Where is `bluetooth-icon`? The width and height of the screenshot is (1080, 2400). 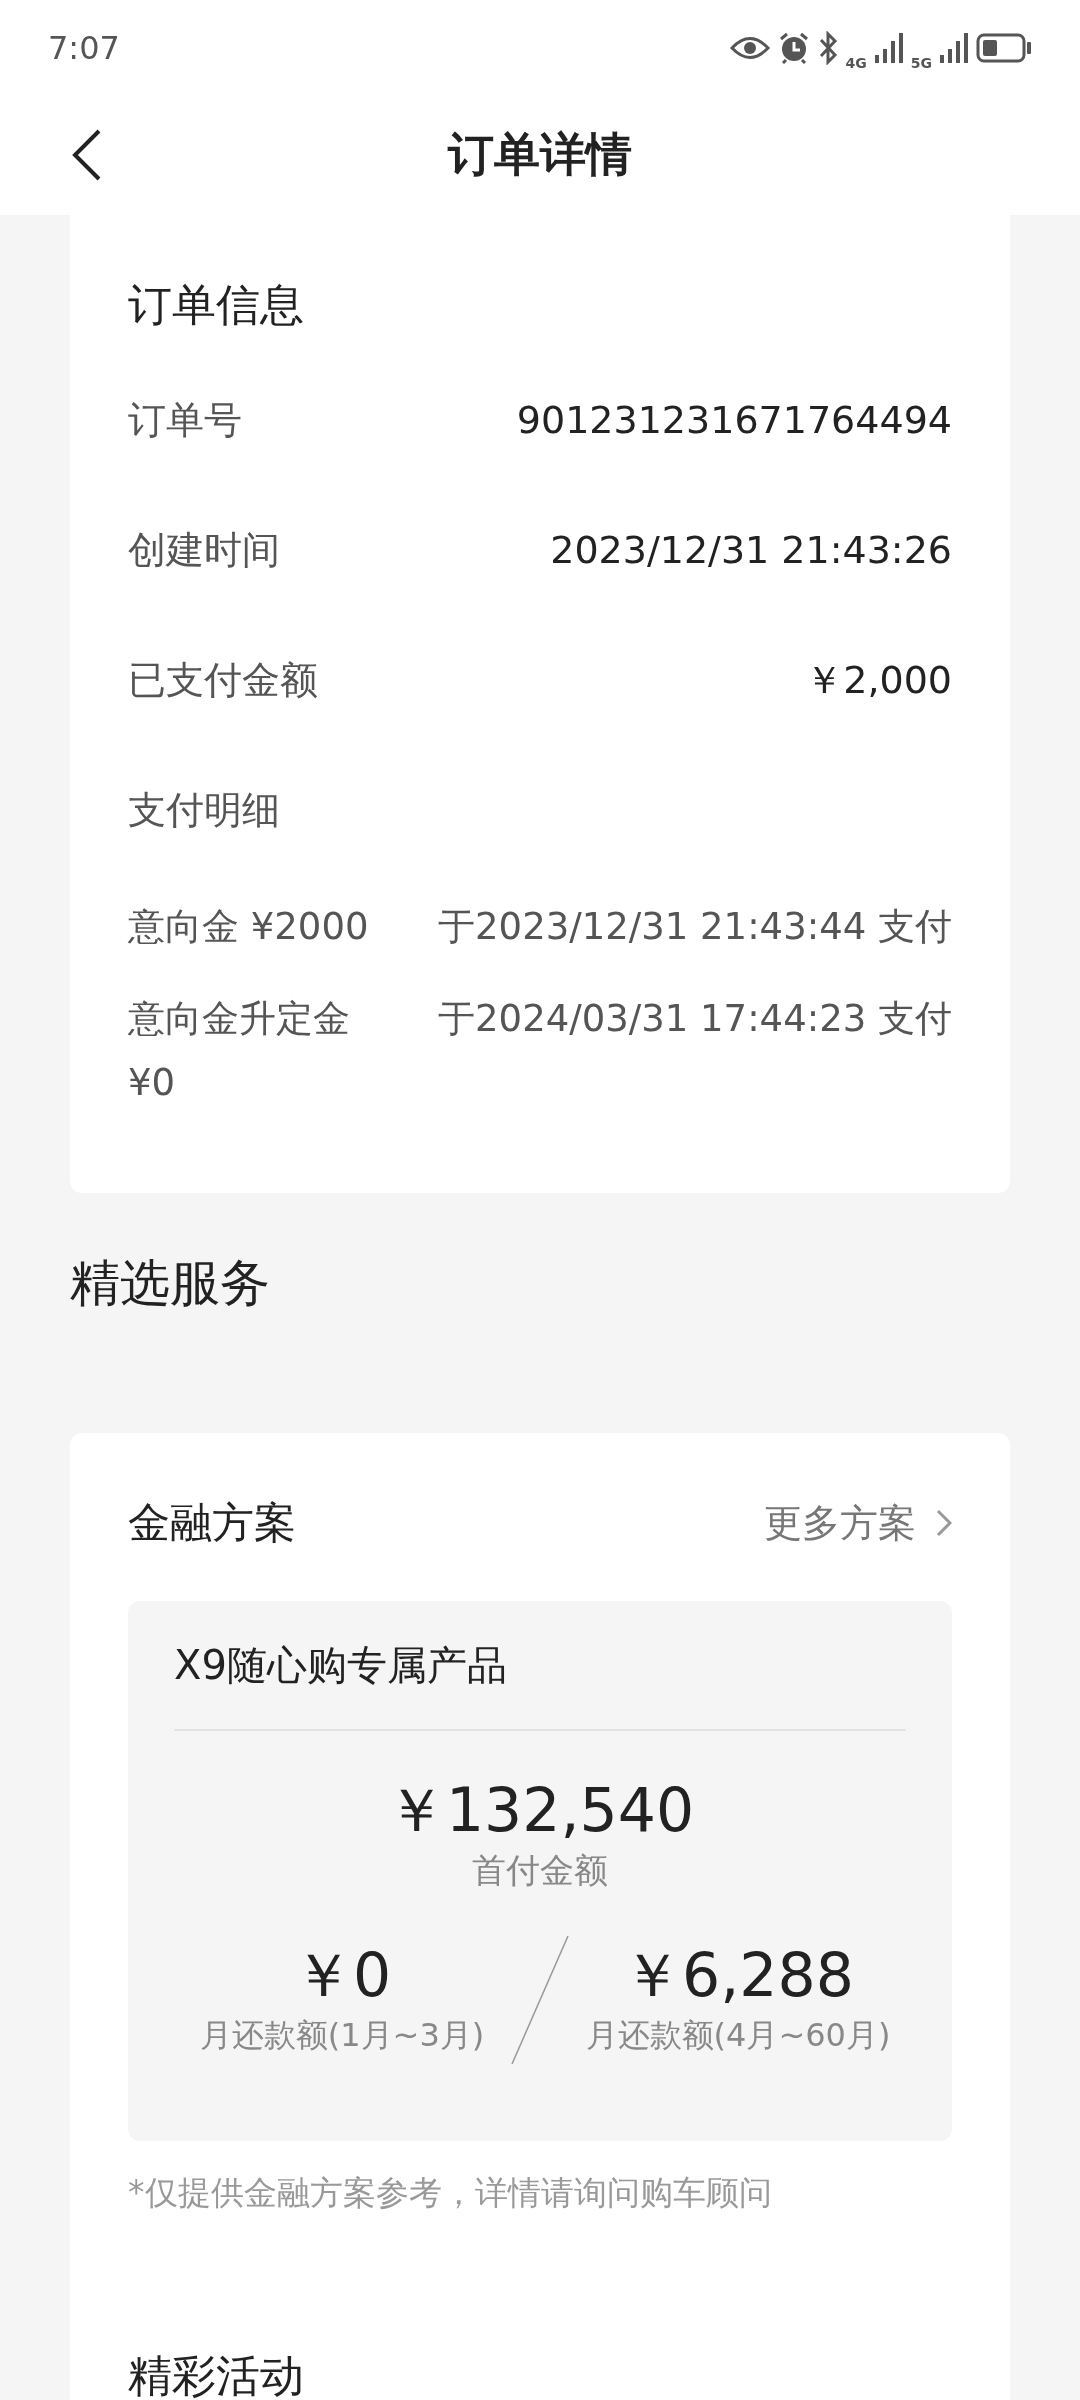 bluetooth-icon is located at coordinates (827, 47).